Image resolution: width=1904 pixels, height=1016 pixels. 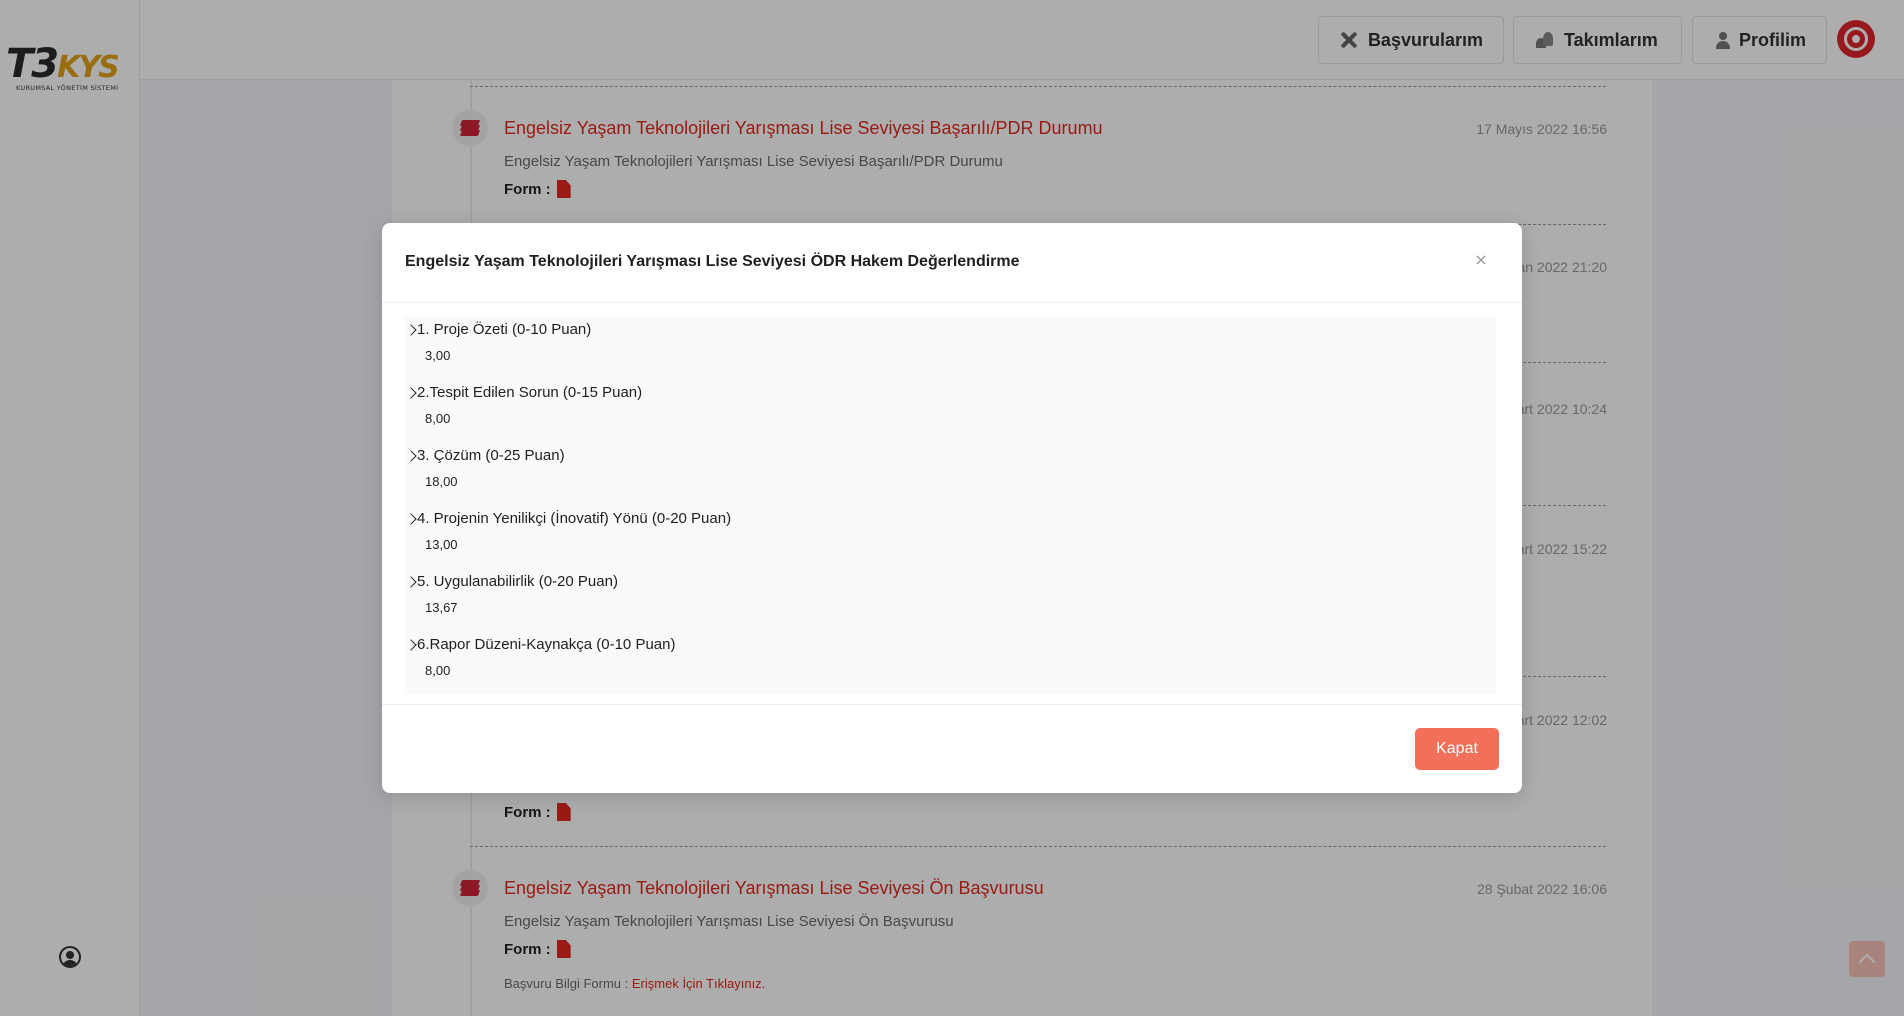 I want to click on criterion-item: 6.Rapor Düzeni-Kaynakça (0-10 Puan) 8,00, so click(x=950, y=662).